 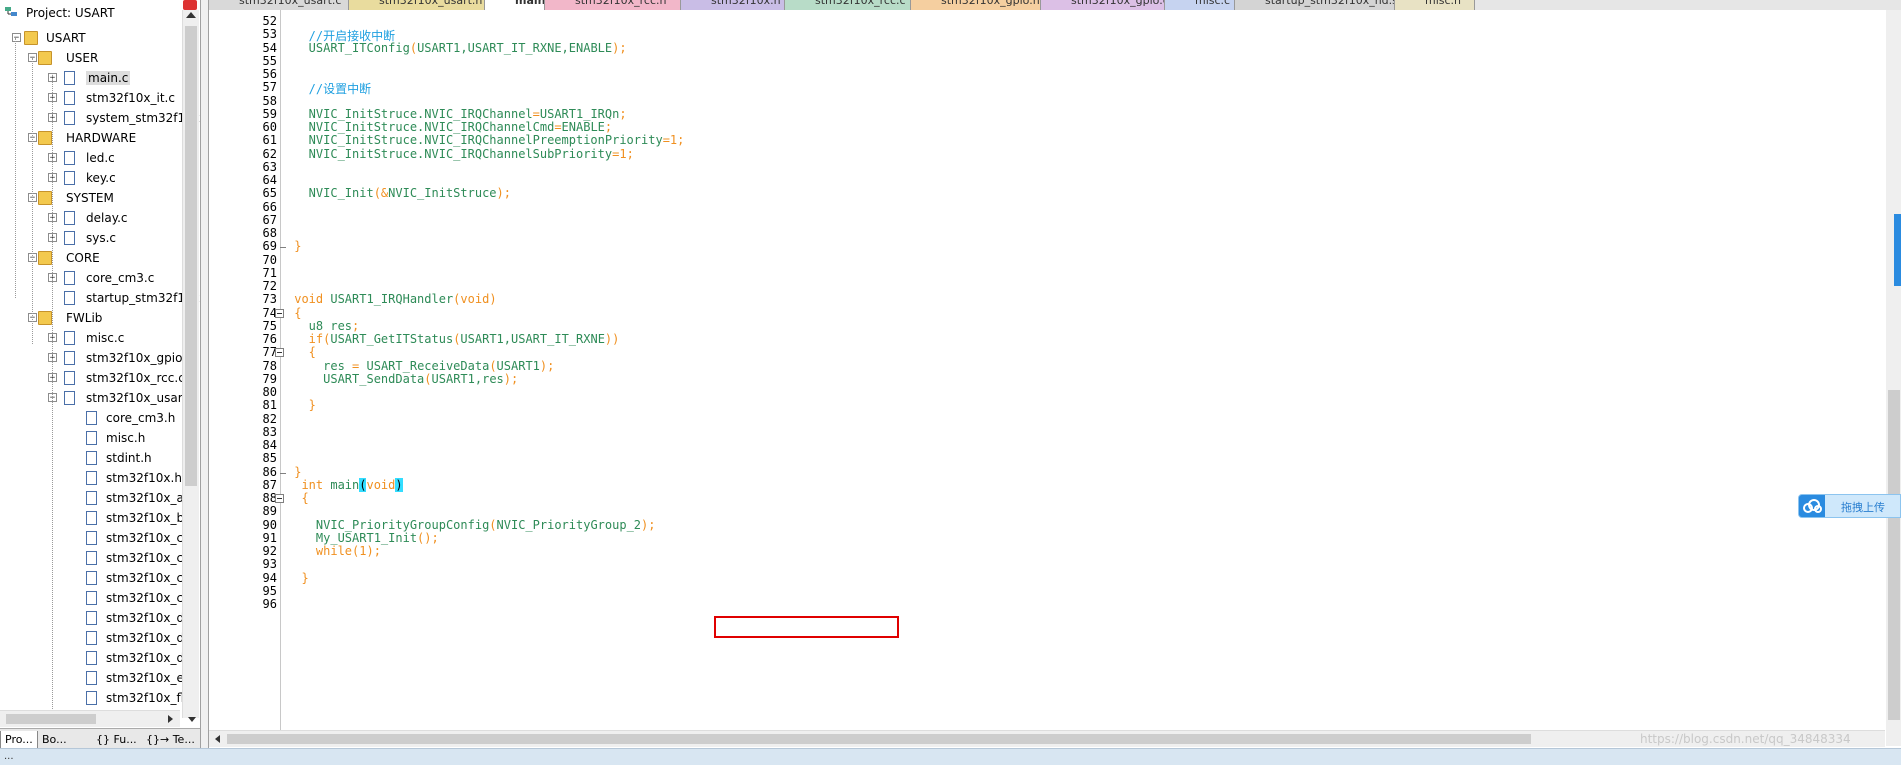 What do you see at coordinates (733, 5) in the screenshot?
I see `file-tab: stm32f10x.h` at bounding box center [733, 5].